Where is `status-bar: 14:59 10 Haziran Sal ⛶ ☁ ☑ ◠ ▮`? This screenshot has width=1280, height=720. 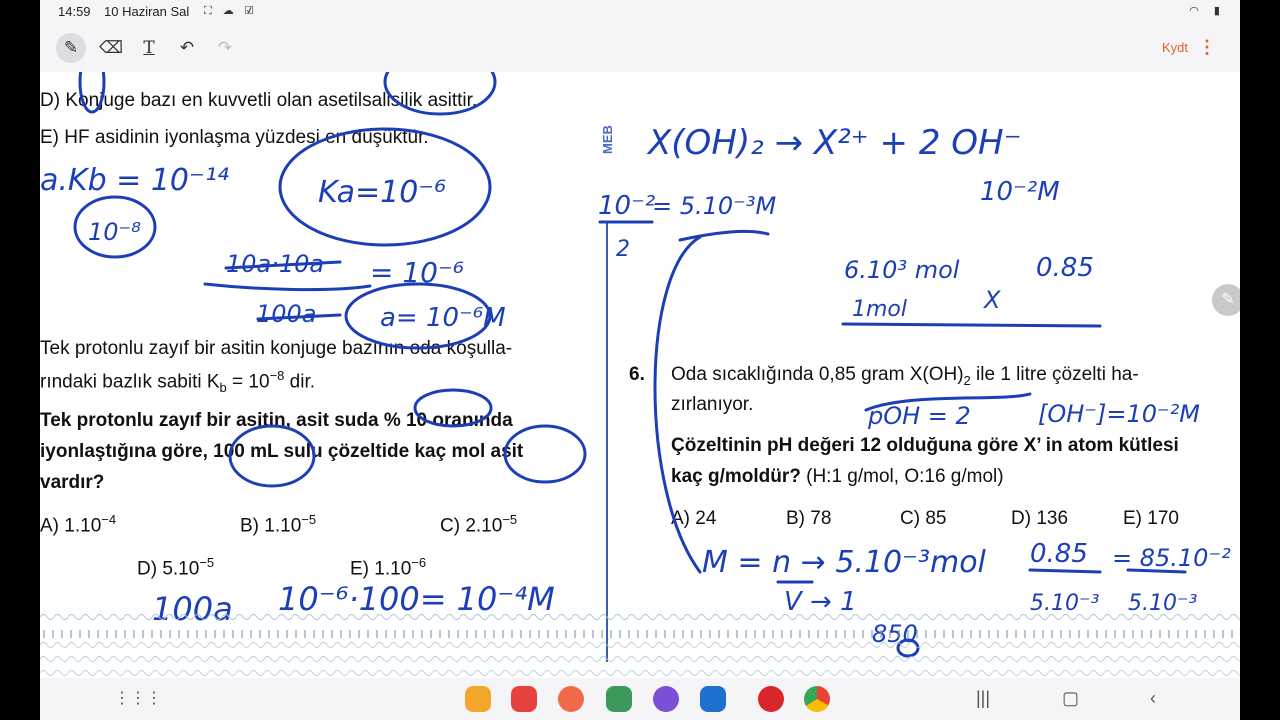
status-bar: 14:59 10 Haziran Sal ⛶ ☁ ☑ ◠ ▮ is located at coordinates (640, 12).